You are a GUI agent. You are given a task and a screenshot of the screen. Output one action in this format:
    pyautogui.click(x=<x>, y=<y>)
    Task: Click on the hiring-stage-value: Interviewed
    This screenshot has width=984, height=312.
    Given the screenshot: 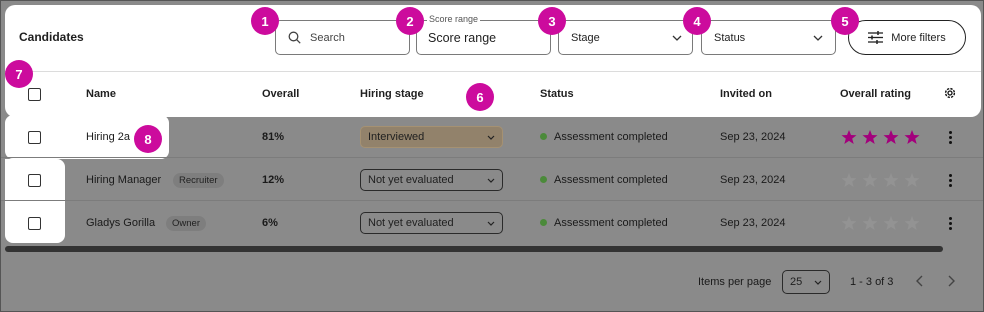 What is the action you would take?
    pyautogui.click(x=396, y=137)
    